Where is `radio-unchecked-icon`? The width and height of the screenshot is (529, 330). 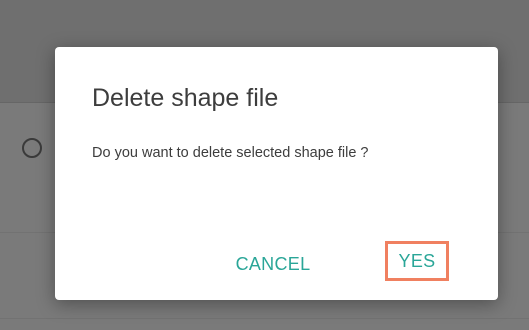 radio-unchecked-icon is located at coordinates (32, 148).